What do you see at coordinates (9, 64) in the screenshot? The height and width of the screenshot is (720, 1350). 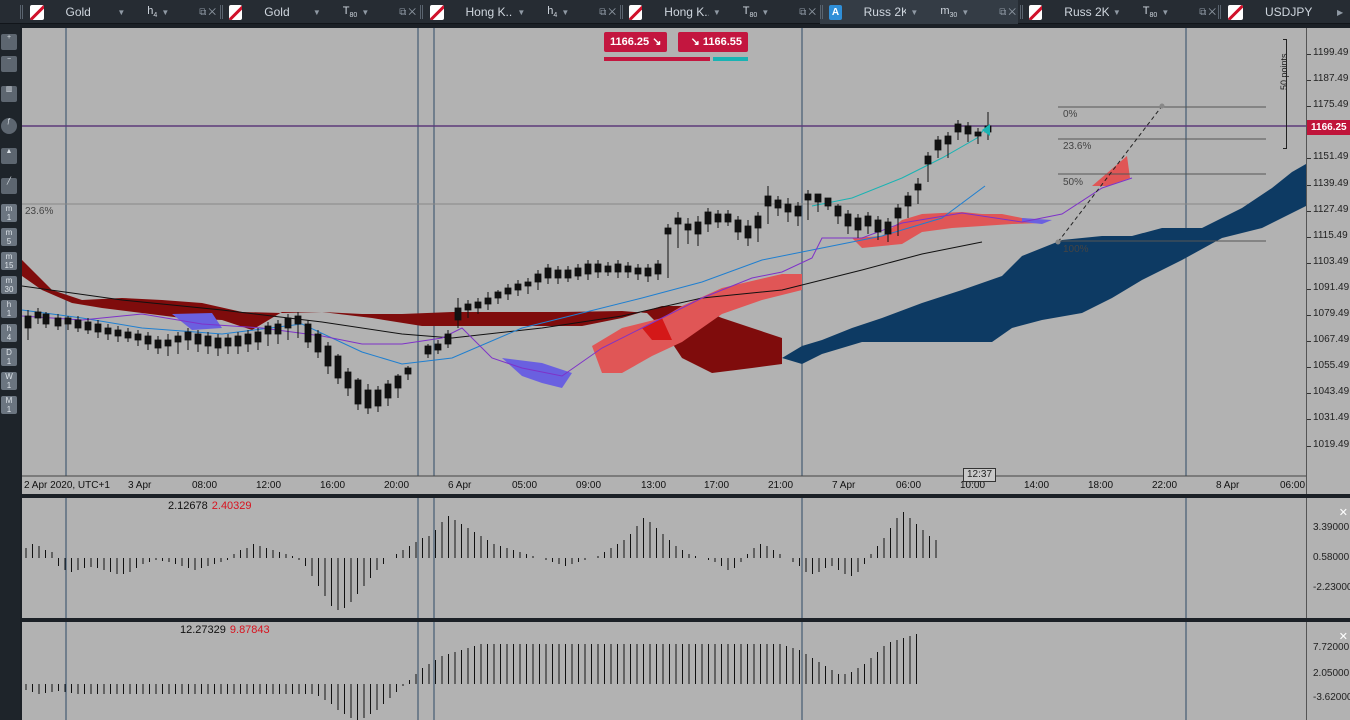 I see `zoom-out-icon: −` at bounding box center [9, 64].